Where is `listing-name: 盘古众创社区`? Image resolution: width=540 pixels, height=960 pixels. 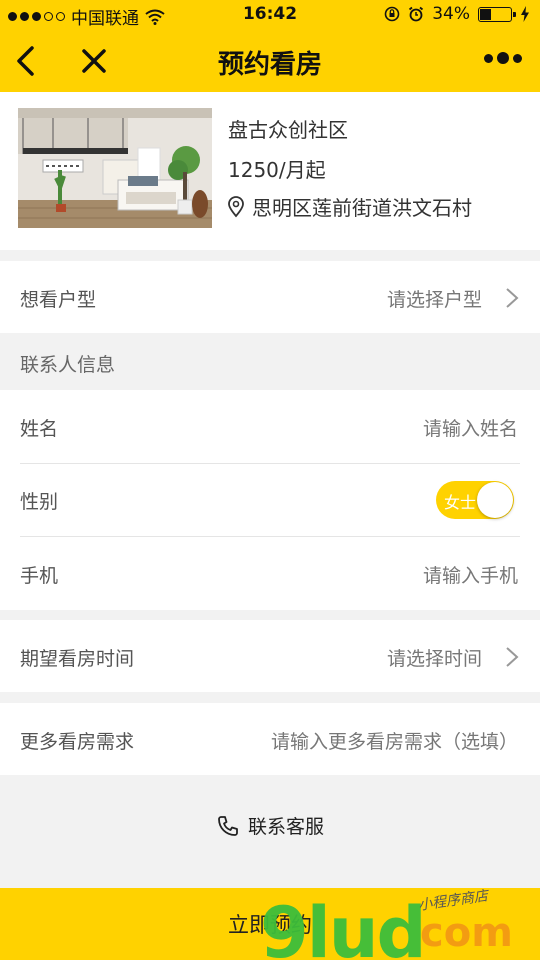
listing-name: 盘古众创社区 is located at coordinates (288, 130).